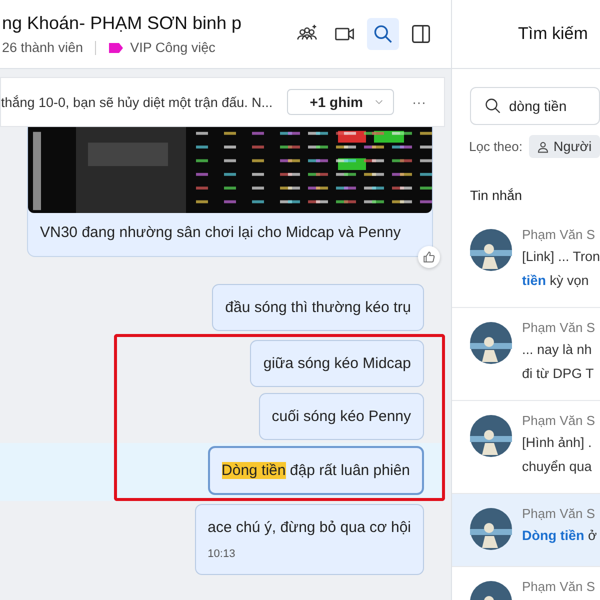  I want to click on panel-title: Tìm kiếm, so click(553, 34).